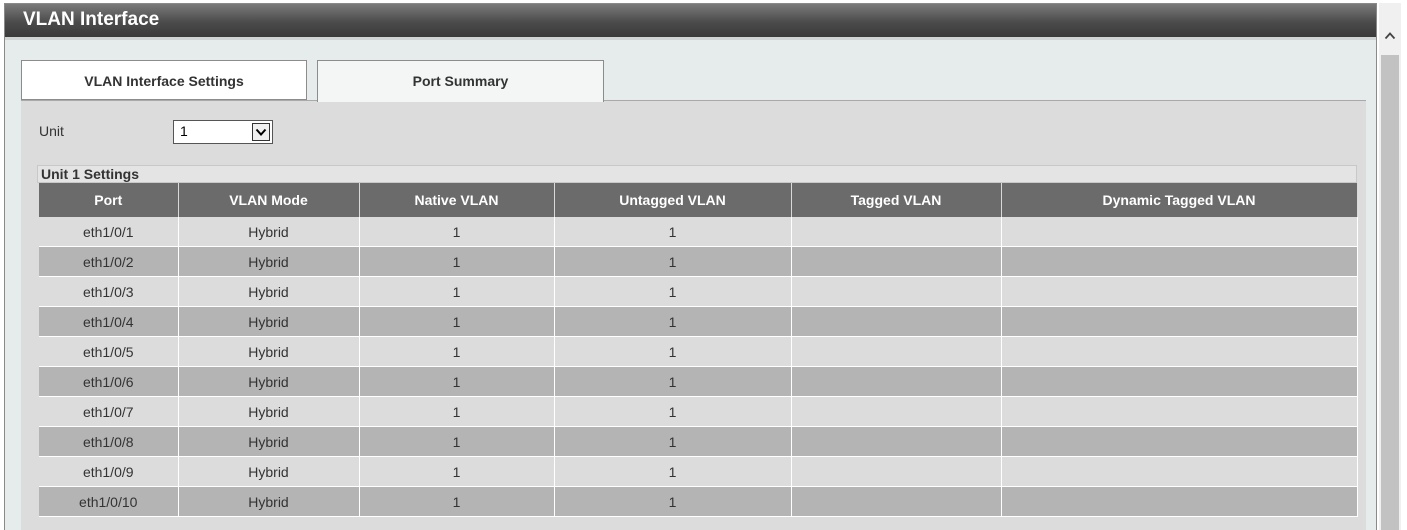 This screenshot has height=530, width=1407. Describe the element at coordinates (109, 441) in the screenshot. I see `port-cell: eth1/0/8` at that location.